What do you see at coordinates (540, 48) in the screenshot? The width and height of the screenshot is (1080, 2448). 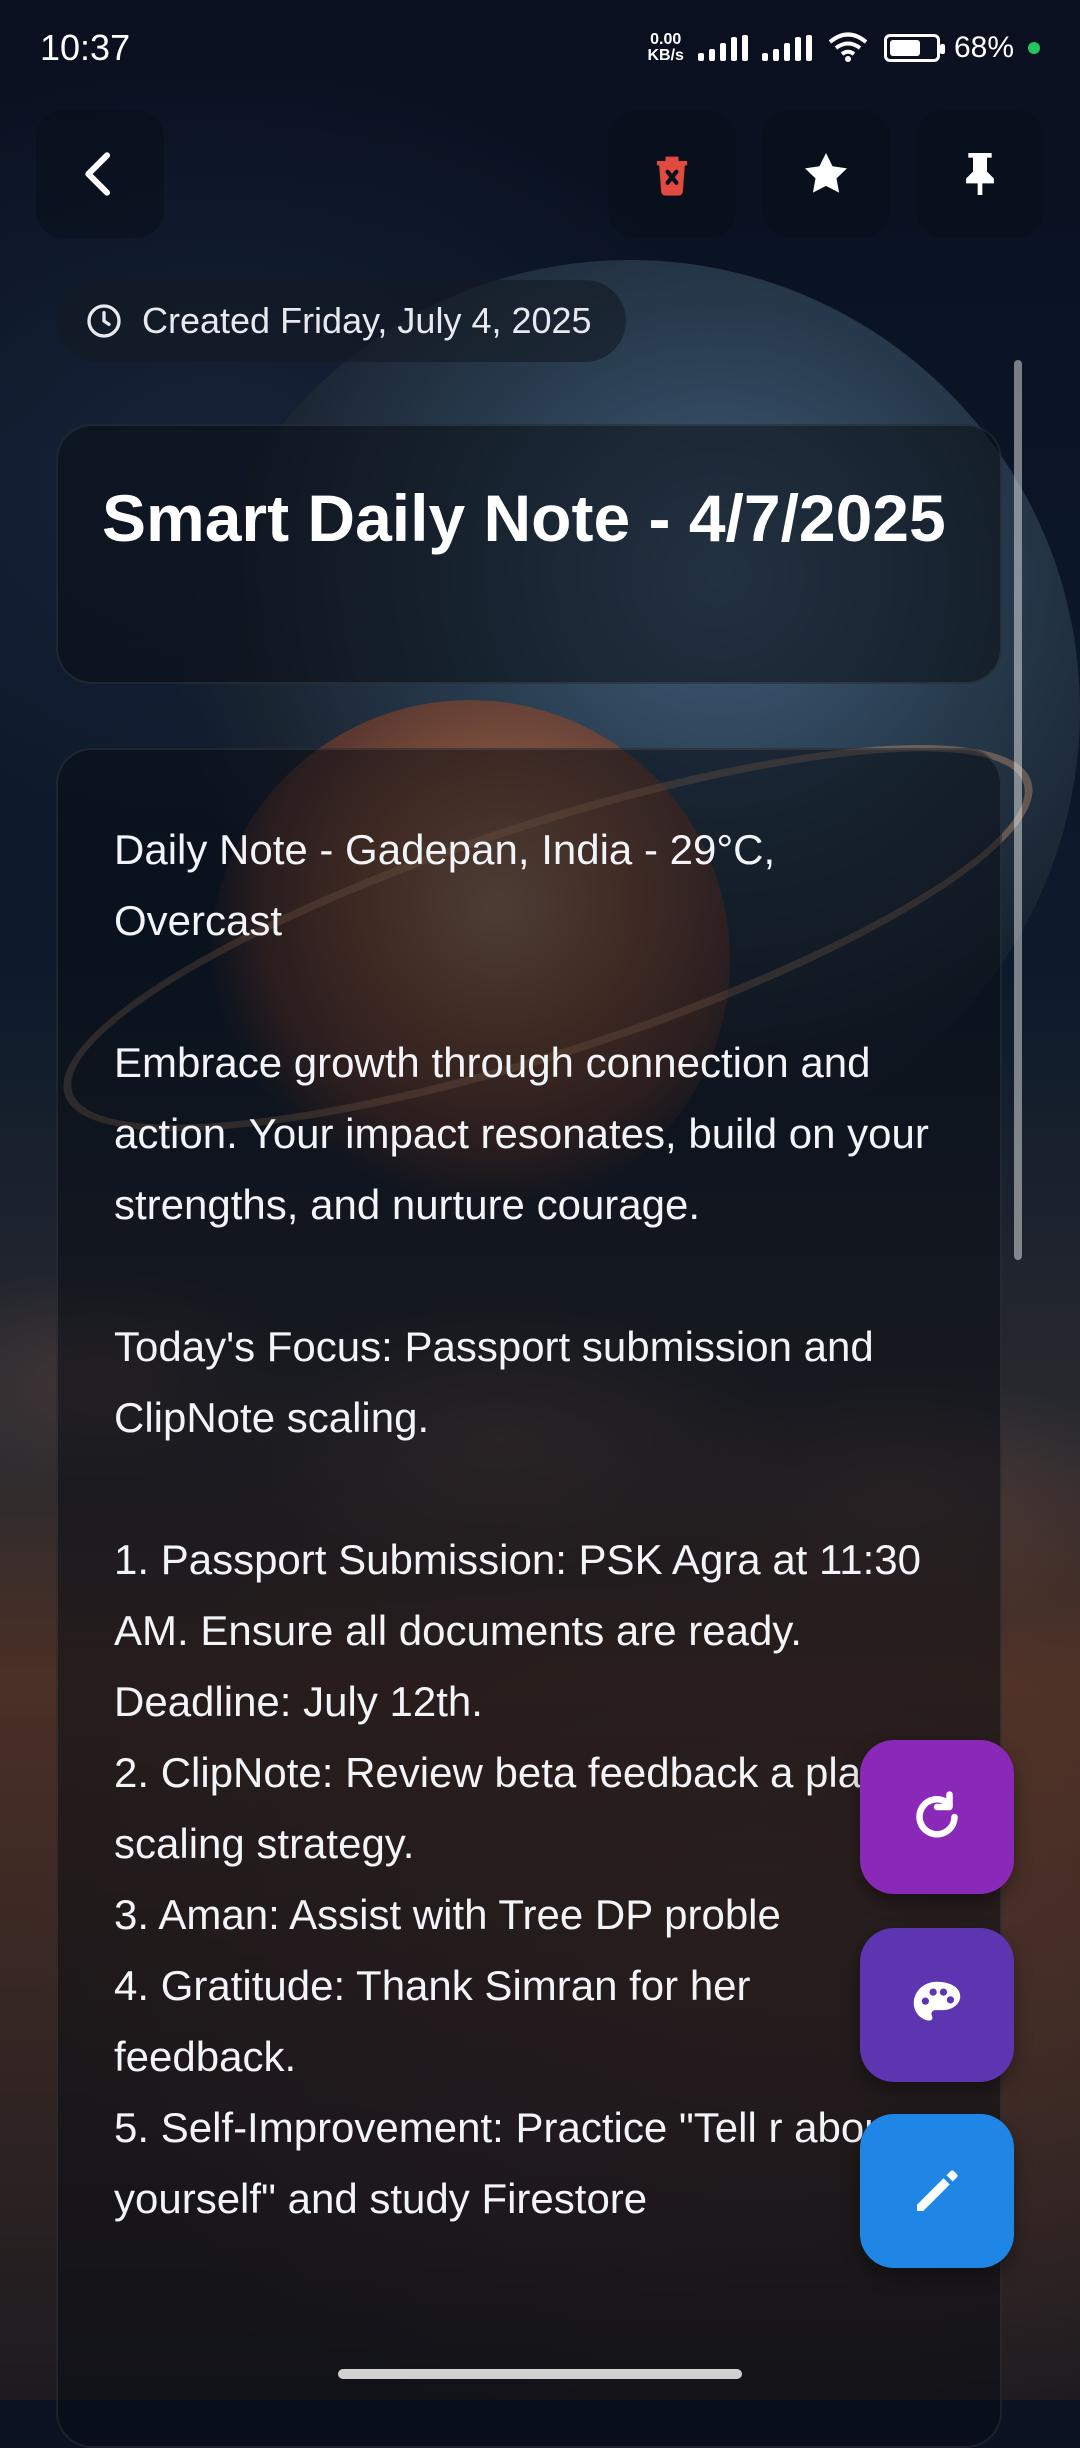 I see `status-bar: 10:37 0.00 KB/s 68%` at bounding box center [540, 48].